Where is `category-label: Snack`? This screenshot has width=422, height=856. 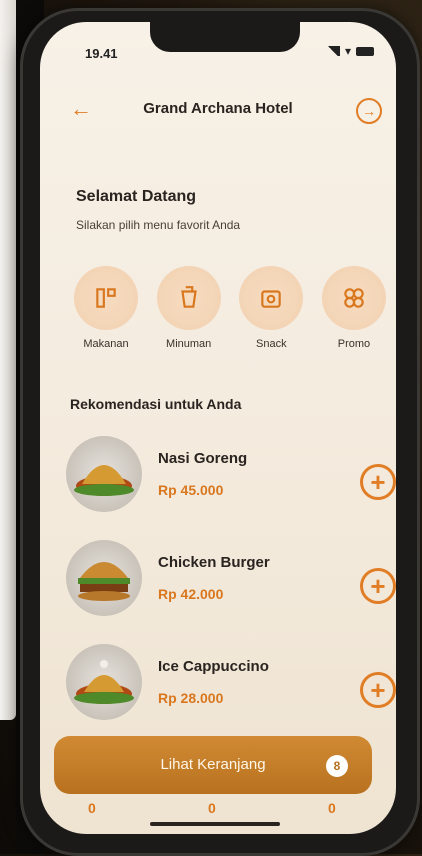 category-label: Snack is located at coordinates (271, 344).